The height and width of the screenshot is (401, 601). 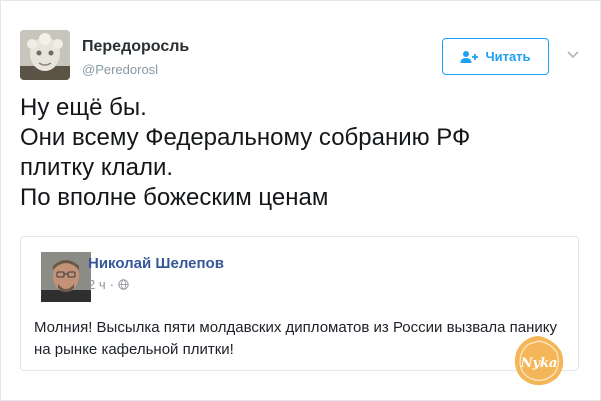 What do you see at coordinates (120, 69) in the screenshot?
I see `author-handle: @Peredorosl` at bounding box center [120, 69].